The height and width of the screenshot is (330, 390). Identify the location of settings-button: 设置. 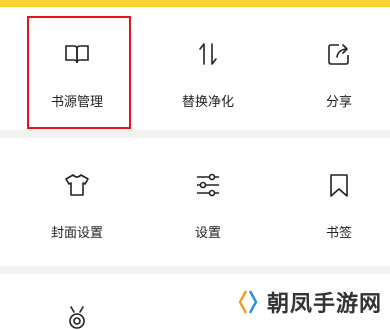
(208, 206).